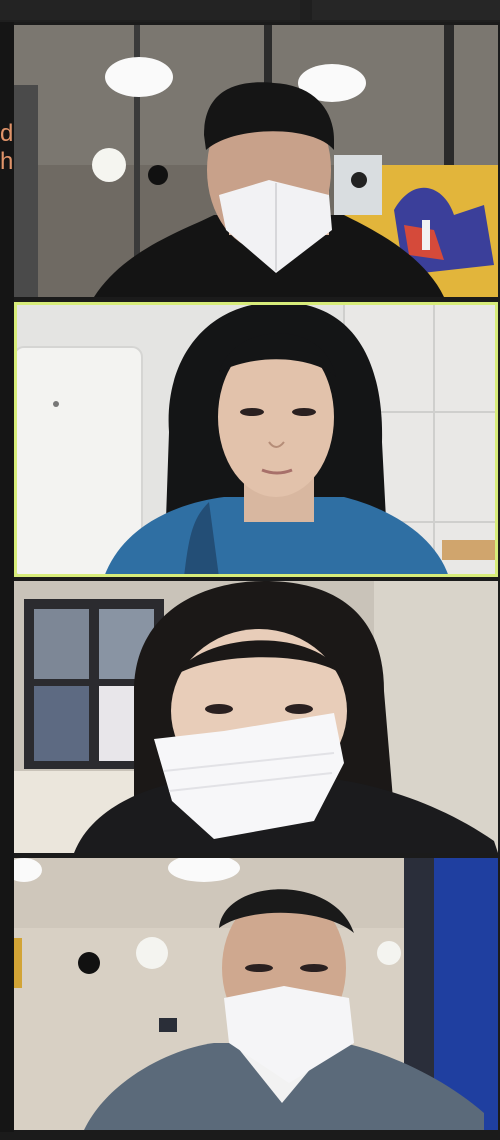 The height and width of the screenshot is (1140, 500). I want to click on shared-text-line: d, so click(7, 133).